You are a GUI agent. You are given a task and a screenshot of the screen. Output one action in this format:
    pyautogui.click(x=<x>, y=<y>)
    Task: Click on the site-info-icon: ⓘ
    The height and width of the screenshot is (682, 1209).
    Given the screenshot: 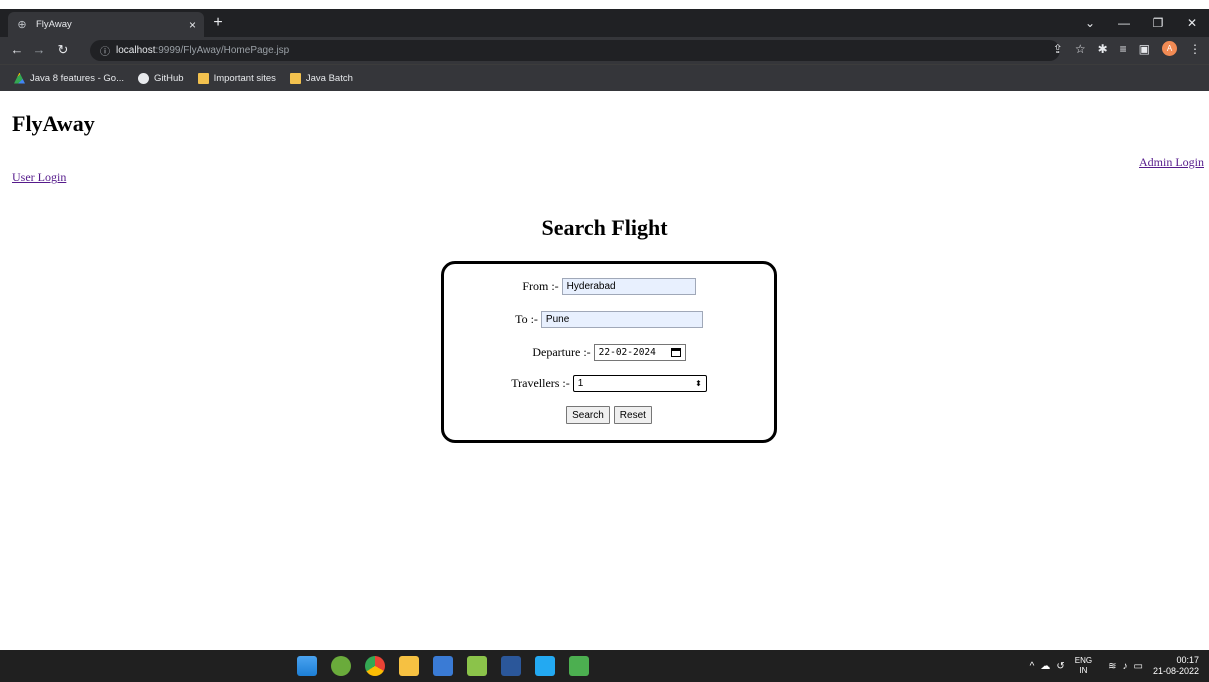 What is the action you would take?
    pyautogui.click(x=105, y=50)
    